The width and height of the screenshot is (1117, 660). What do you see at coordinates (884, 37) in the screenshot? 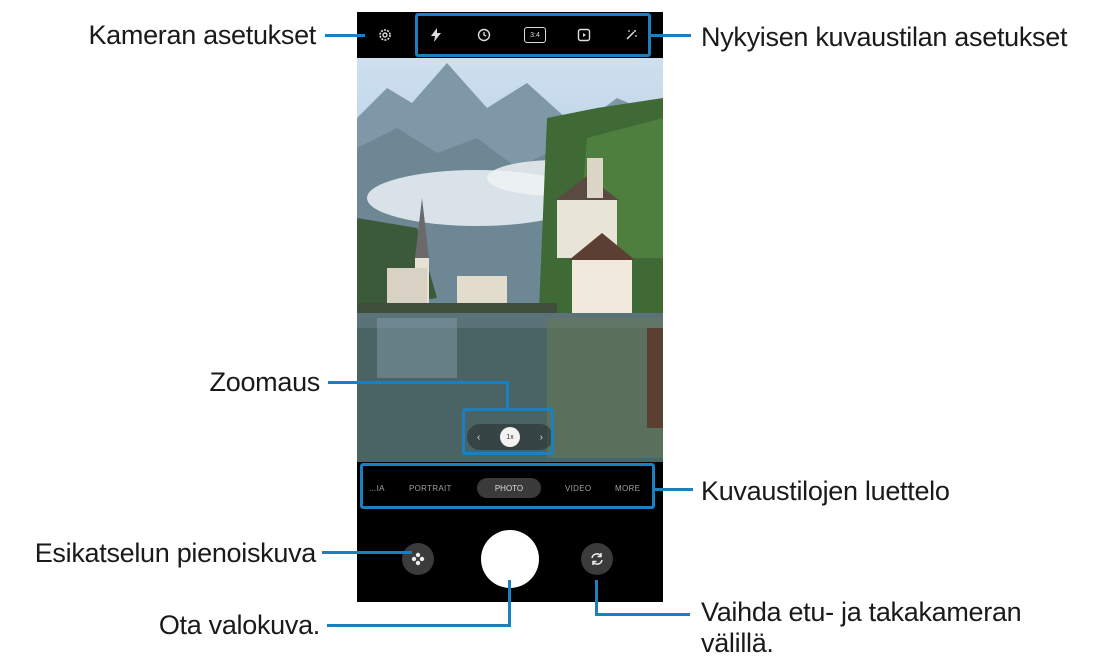
I see `callout-mode-settings: Nykyisen kuvaustilan asetukset` at bounding box center [884, 37].